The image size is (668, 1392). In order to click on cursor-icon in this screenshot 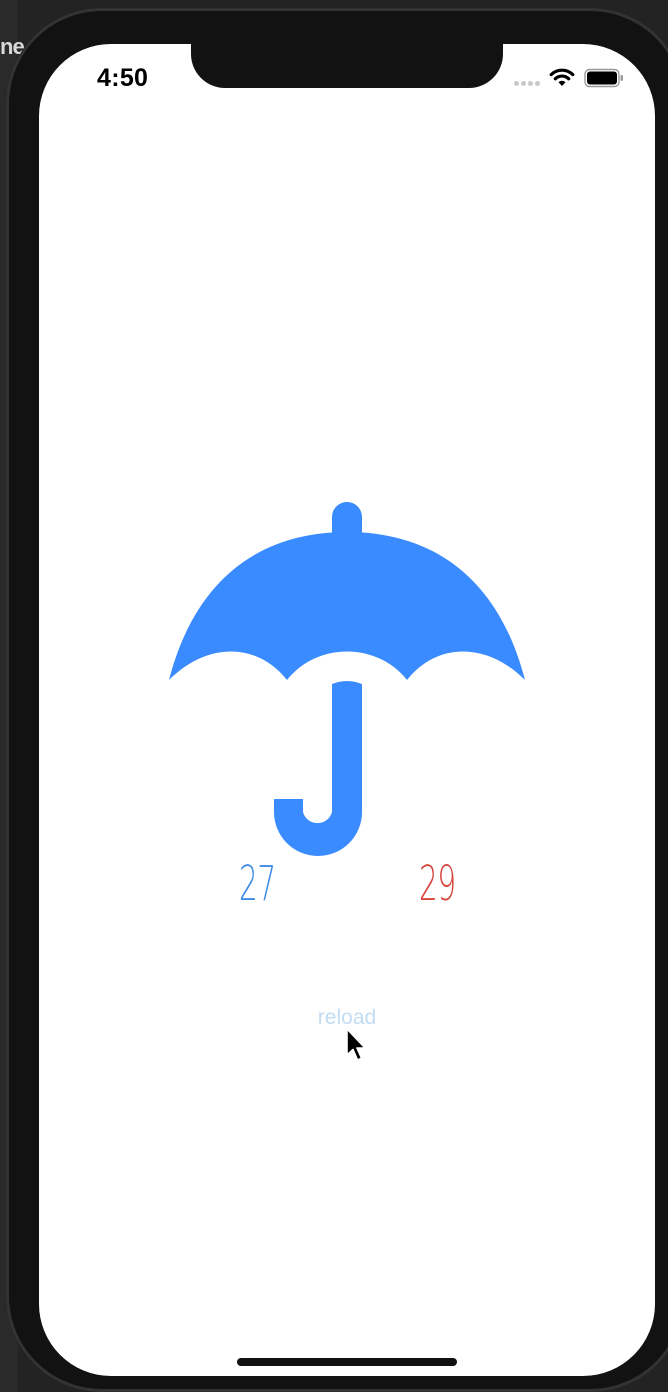, I will do `click(356, 1044)`.